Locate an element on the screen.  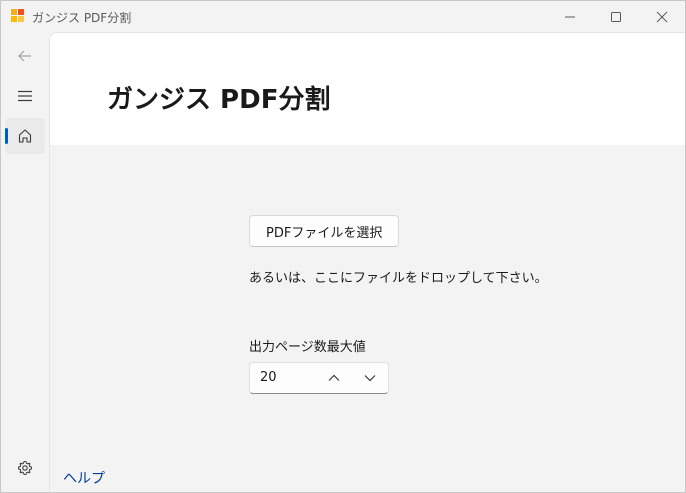
chevron-up-icon is located at coordinates (334, 377).